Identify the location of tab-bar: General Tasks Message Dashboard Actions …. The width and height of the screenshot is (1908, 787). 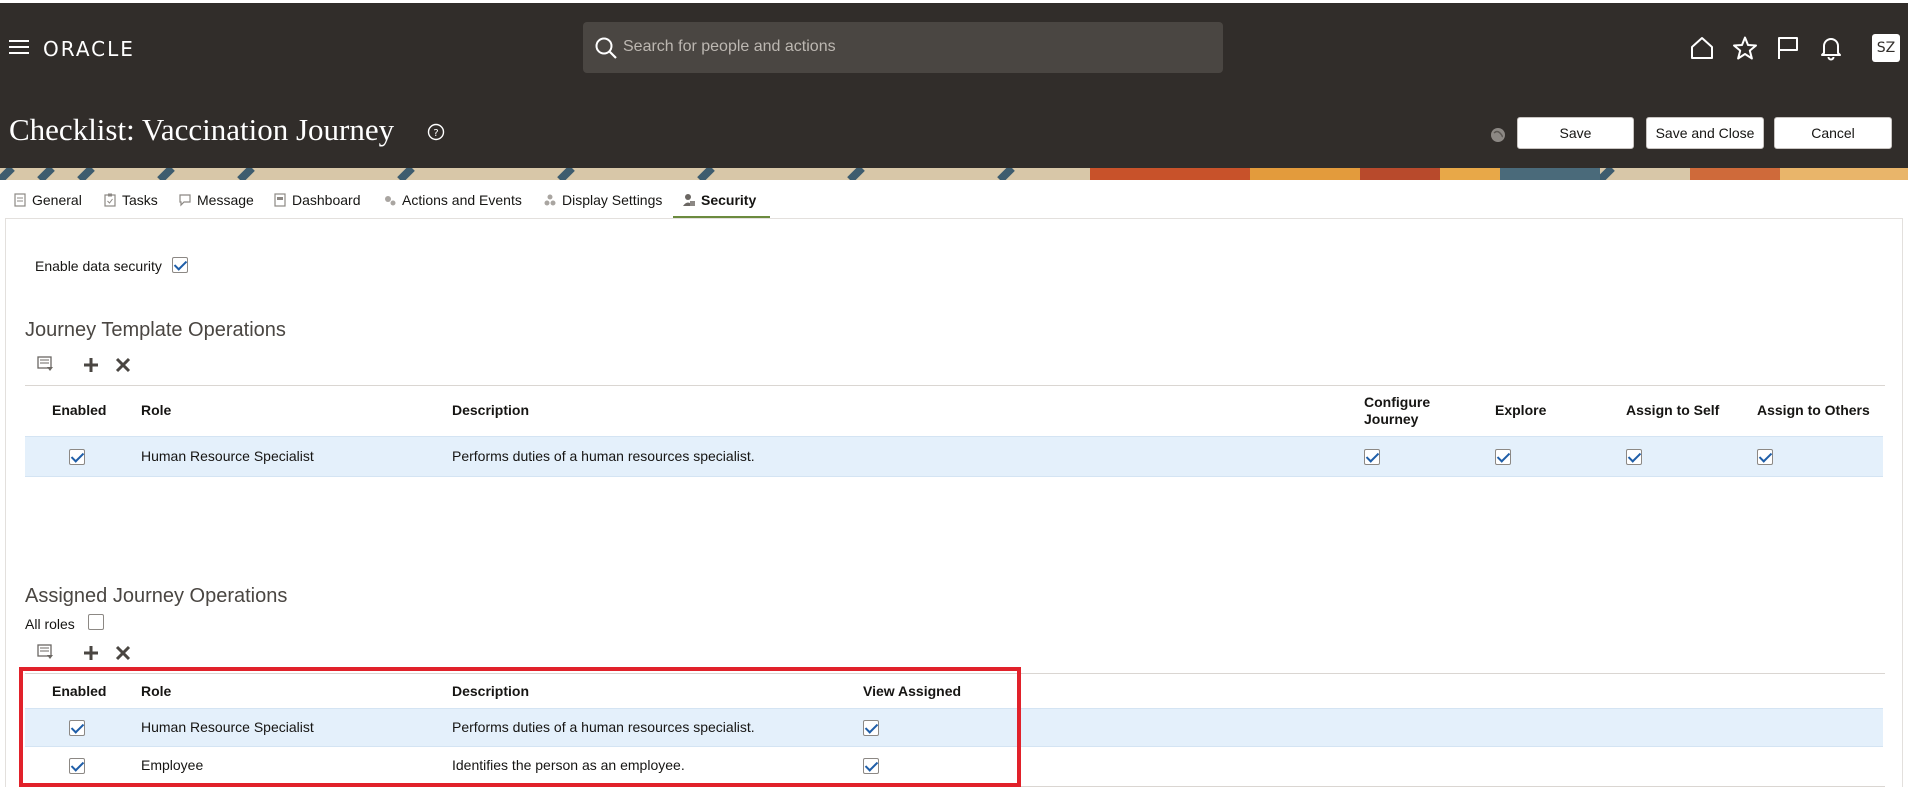
(954, 201).